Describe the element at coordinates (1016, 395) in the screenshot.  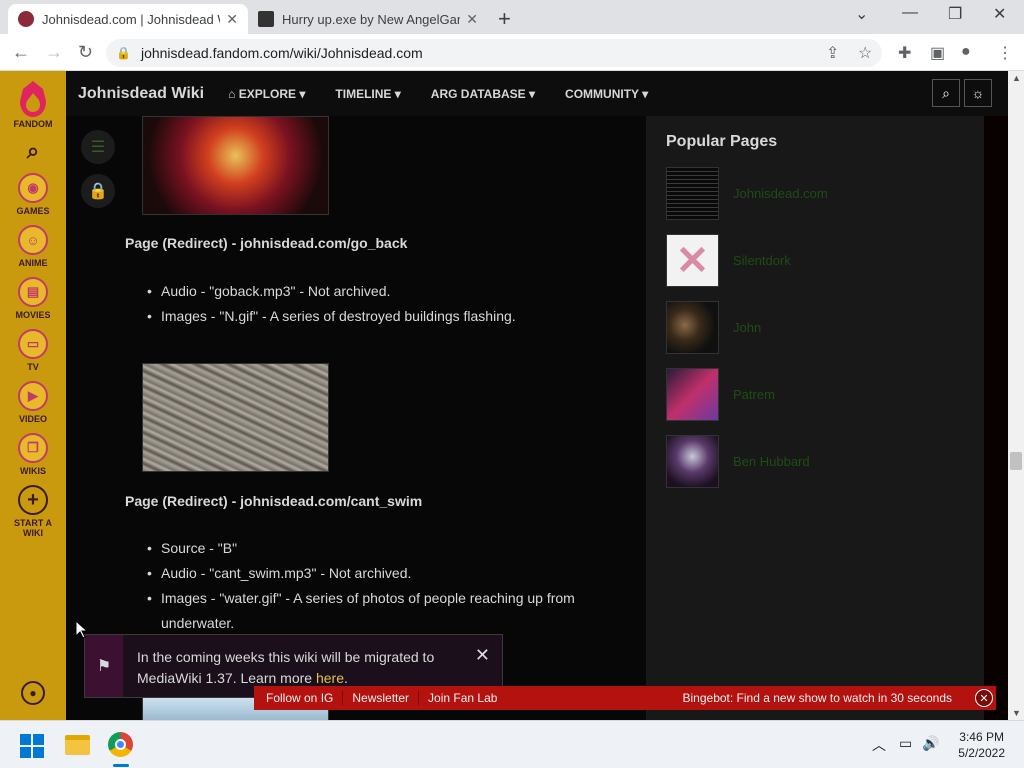
I see `page-scrollbar: ▲ ▼` at that location.